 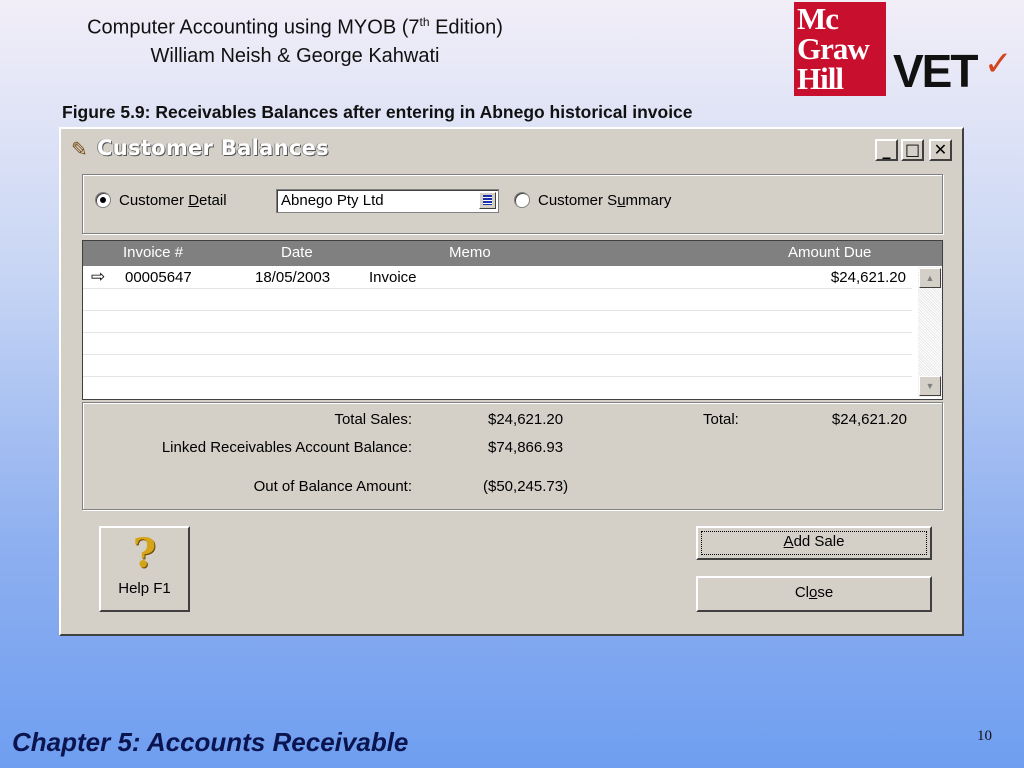 I want to click on cell-date: 18/05/2003, so click(x=293, y=277).